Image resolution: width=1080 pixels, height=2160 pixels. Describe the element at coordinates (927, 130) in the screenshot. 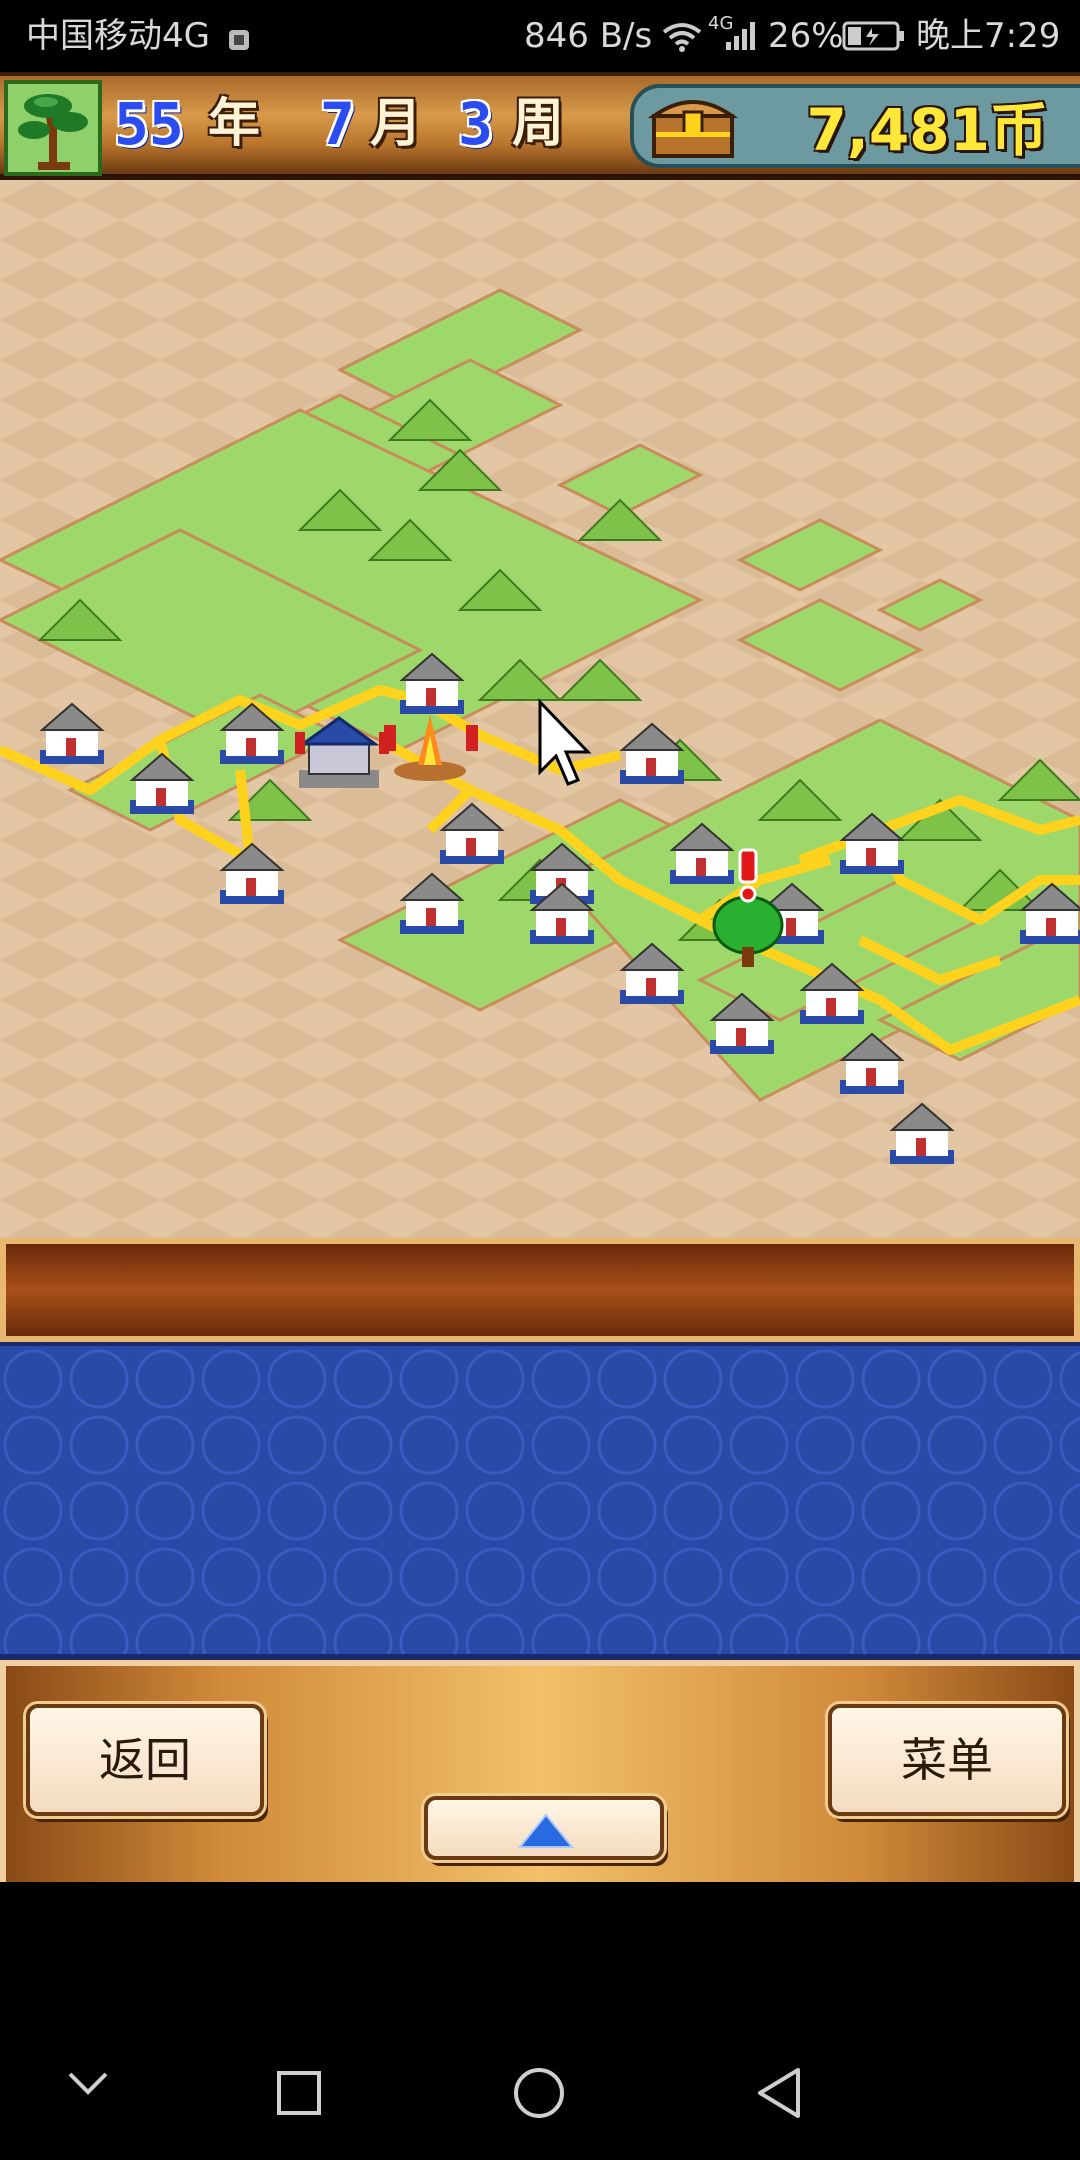

I see `coin-balance: 7,481币` at that location.